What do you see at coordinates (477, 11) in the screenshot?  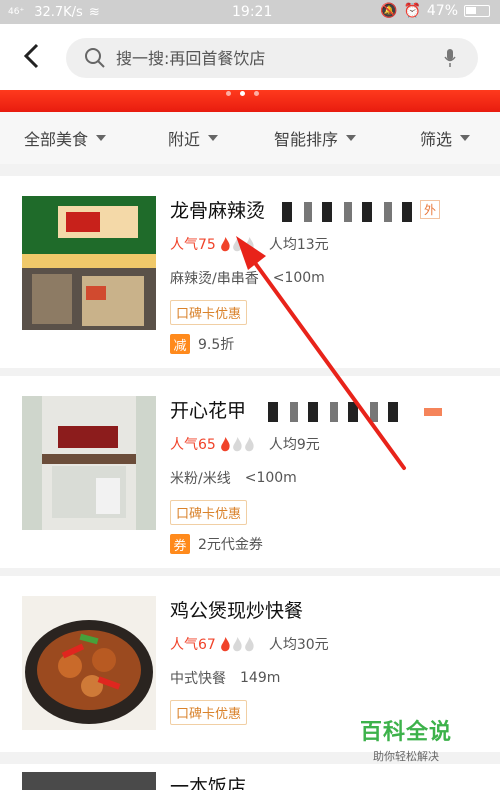 I see `battery-icon` at bounding box center [477, 11].